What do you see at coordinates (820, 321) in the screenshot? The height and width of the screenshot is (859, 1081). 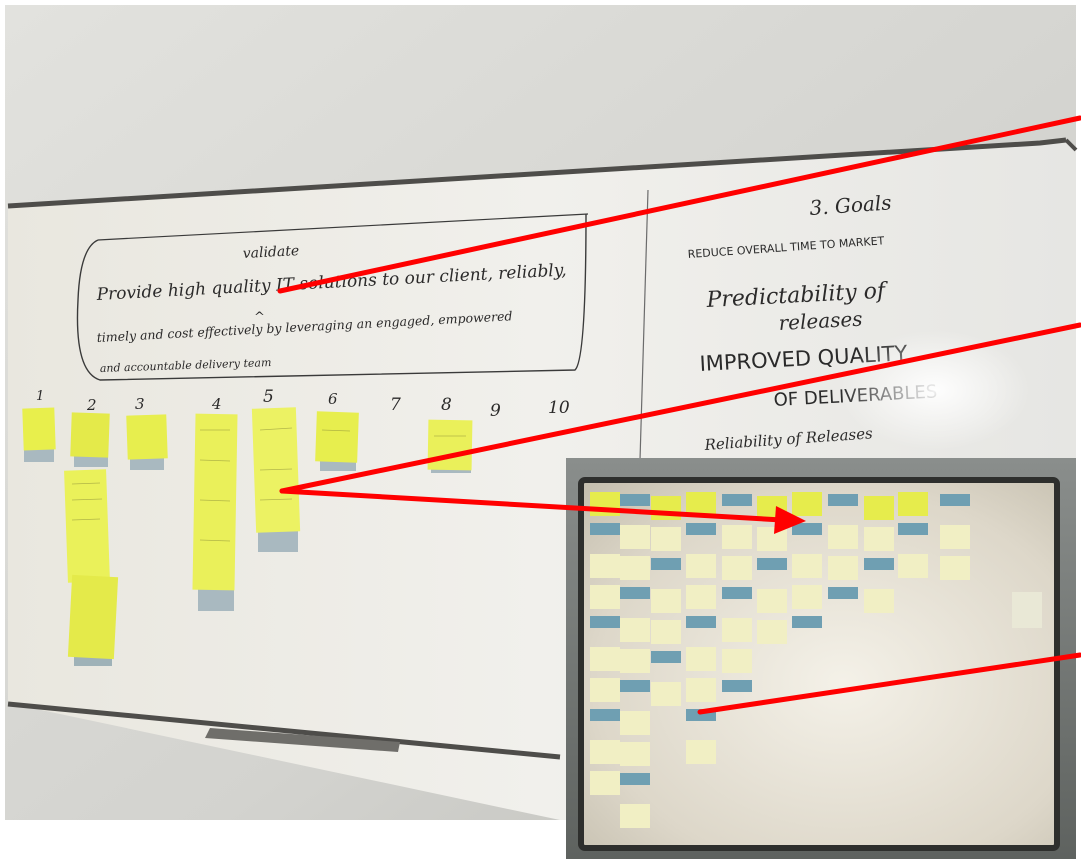 I see `goal-item: releases` at bounding box center [820, 321].